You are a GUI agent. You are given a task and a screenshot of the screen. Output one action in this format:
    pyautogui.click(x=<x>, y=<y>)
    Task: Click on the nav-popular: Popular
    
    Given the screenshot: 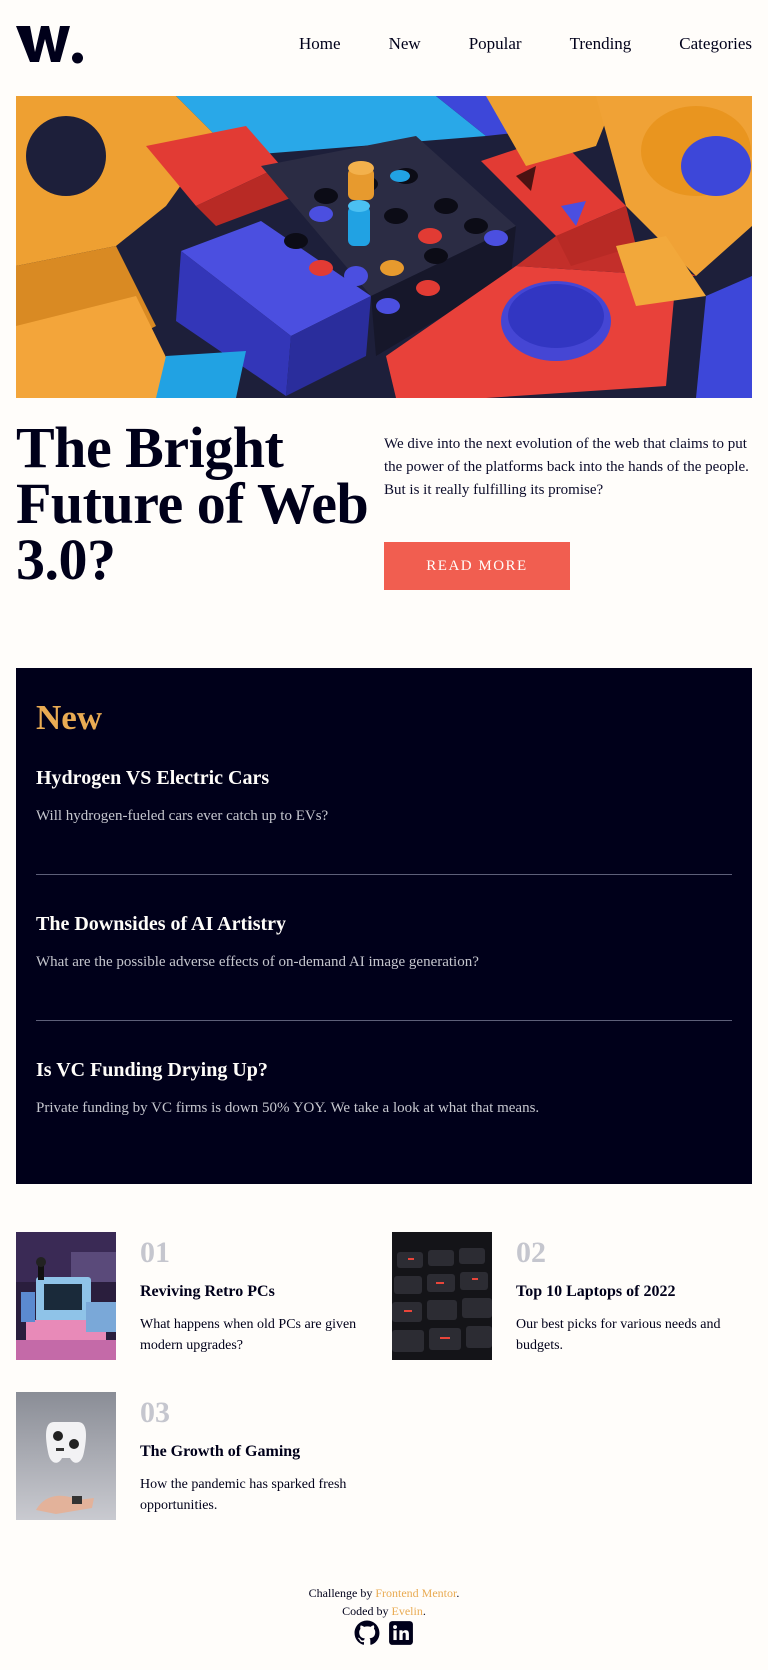 What is the action you would take?
    pyautogui.click(x=495, y=44)
    